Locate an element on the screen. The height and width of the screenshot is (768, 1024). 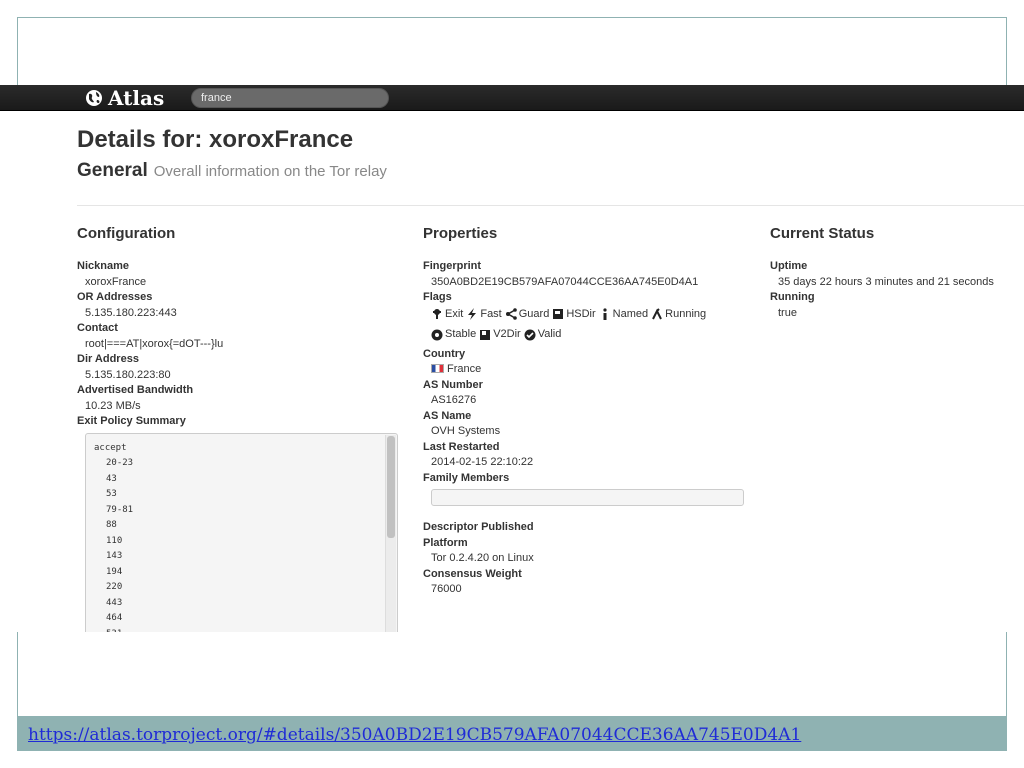
exit-policy-port: 531 is located at coordinates (245, 630).